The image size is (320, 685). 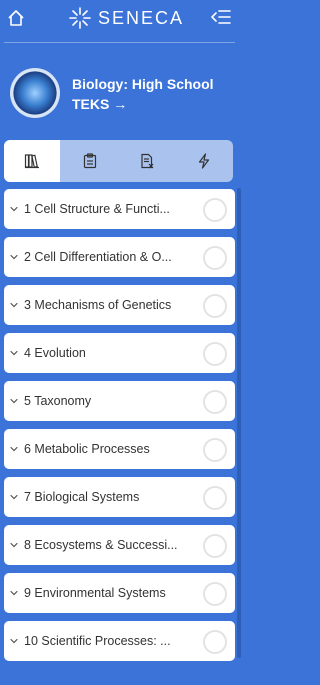 What do you see at coordinates (87, 449) in the screenshot?
I see `topic-label: 6 Metabolic Processes` at bounding box center [87, 449].